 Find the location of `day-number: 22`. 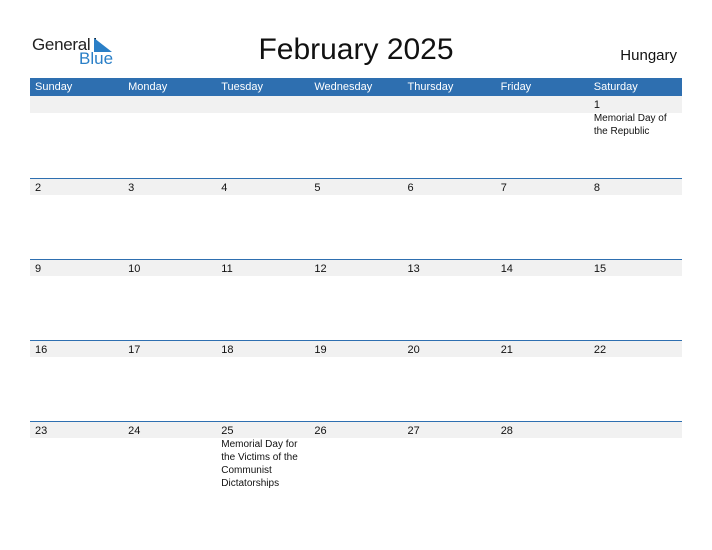

day-number: 22 is located at coordinates (600, 350).